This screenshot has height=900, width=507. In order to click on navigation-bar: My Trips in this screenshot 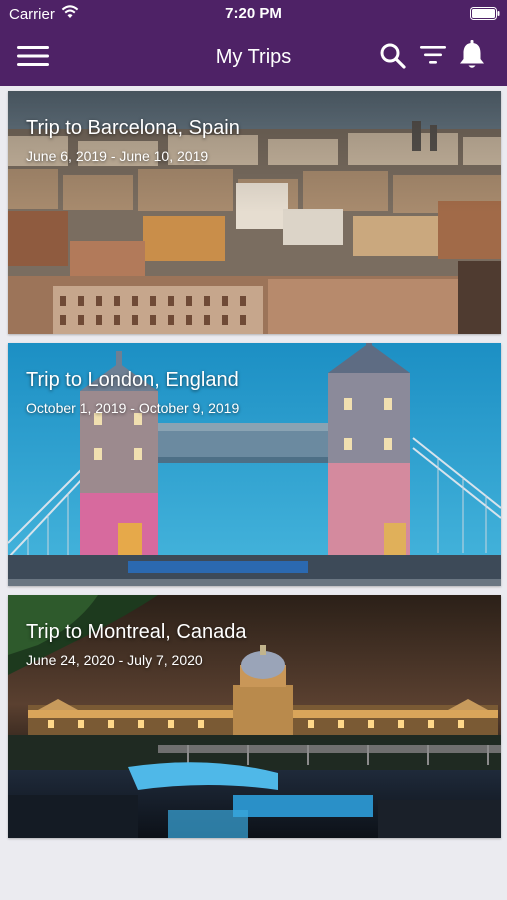, I will do `click(253, 57)`.